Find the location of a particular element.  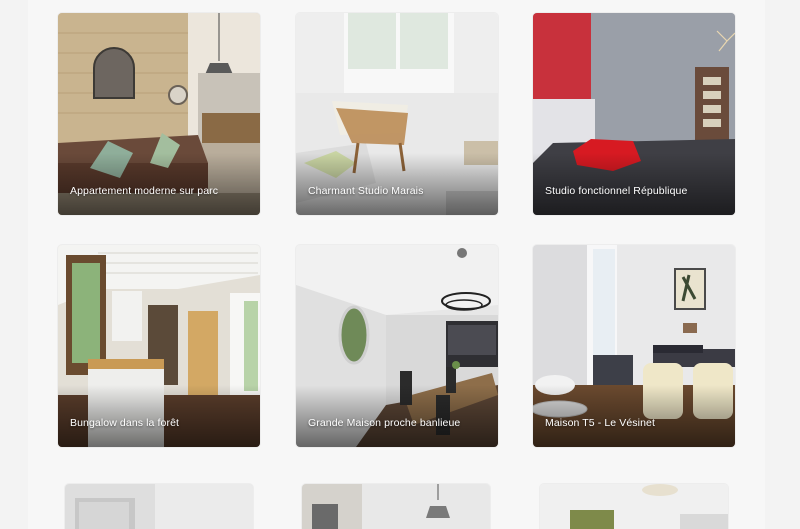

listing-title: Appartement moderne sur parc is located at coordinates (144, 191).